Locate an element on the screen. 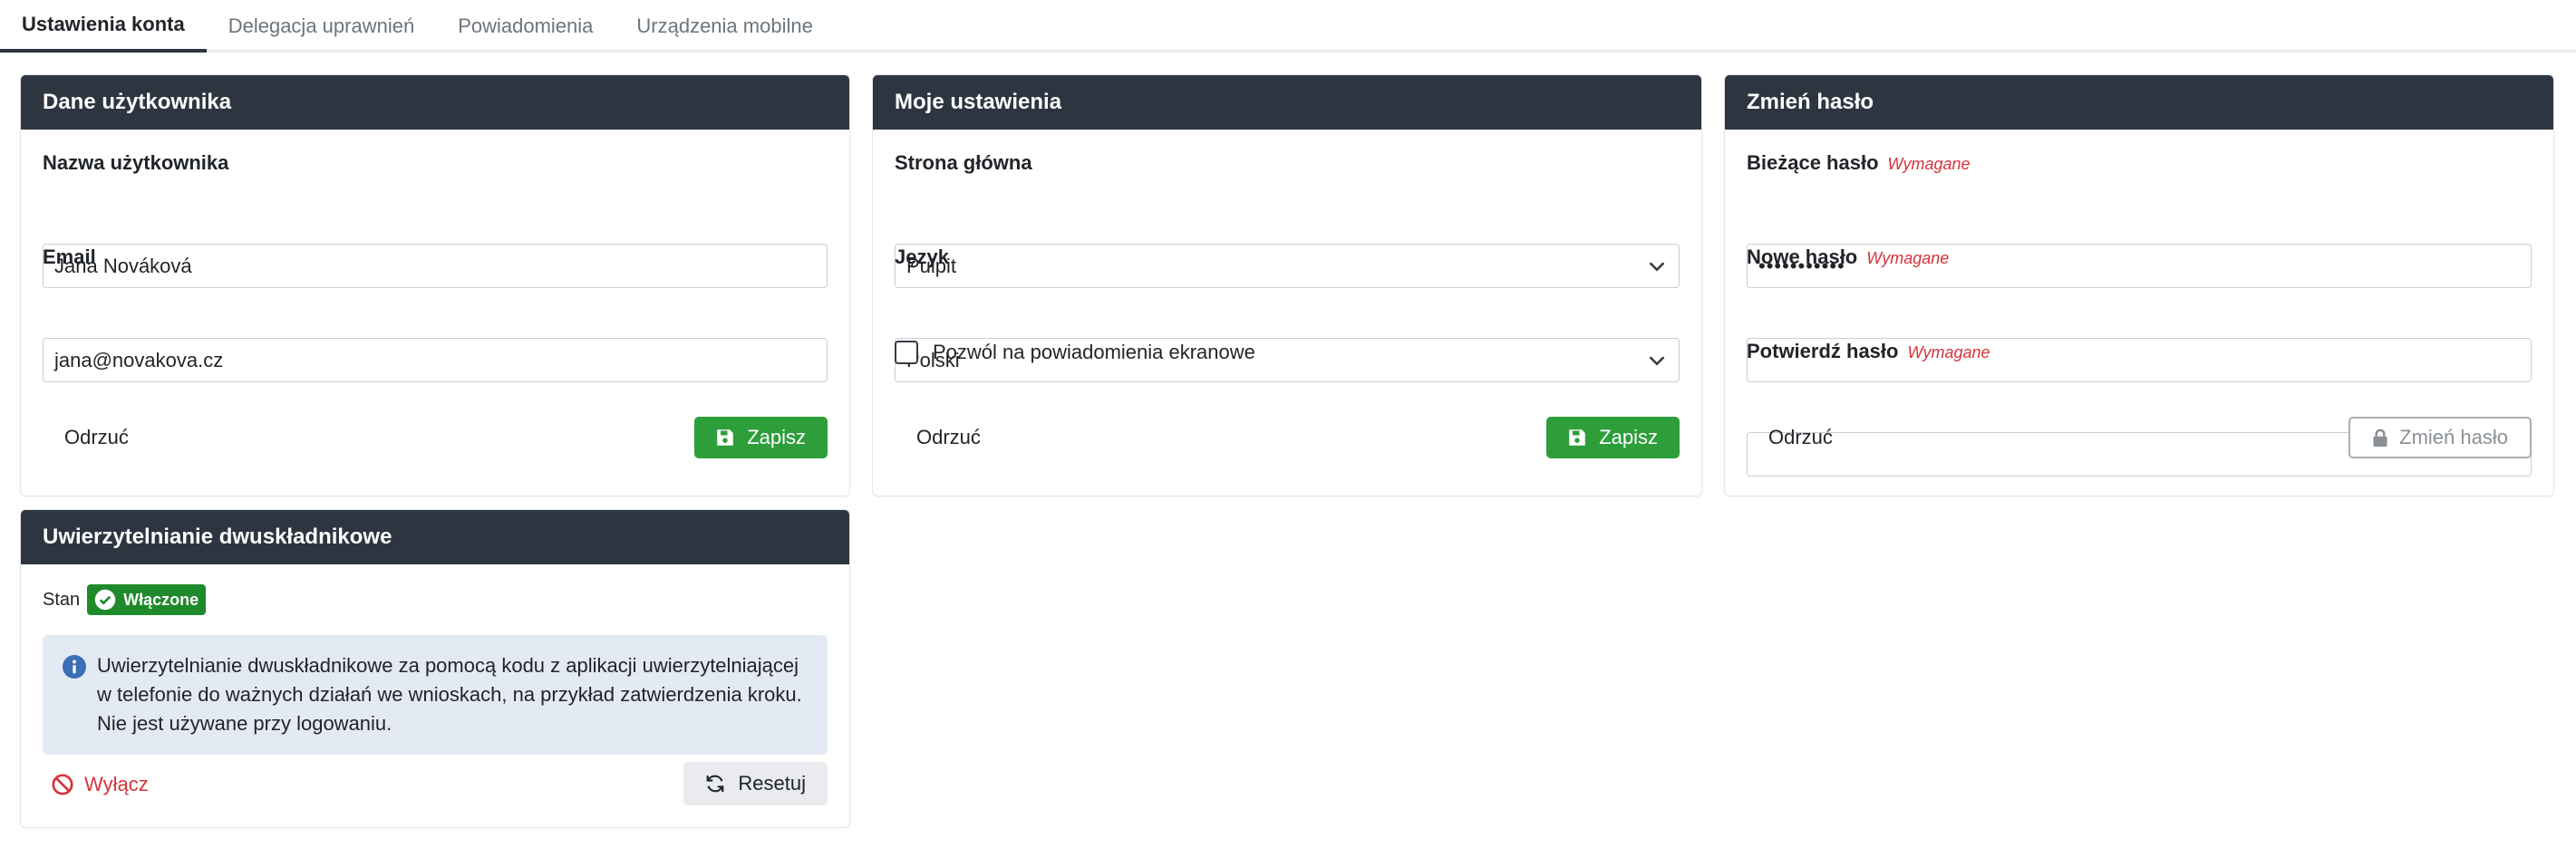  two-factor-status: Stan Włączone is located at coordinates (125, 599).